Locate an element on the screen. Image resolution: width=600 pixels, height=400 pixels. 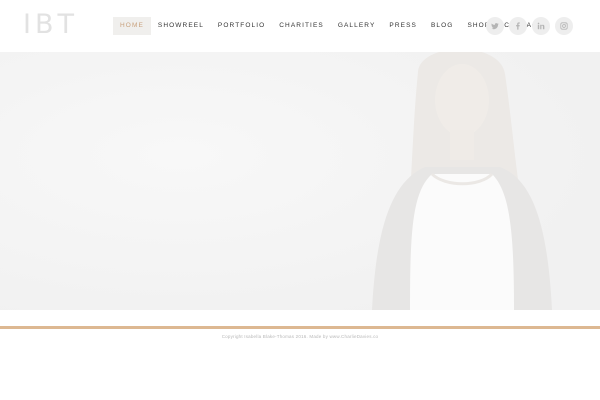
facebook-button is located at coordinates (518, 26).